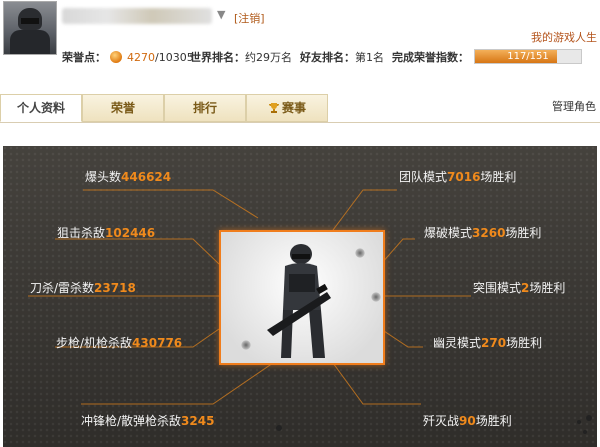 Image resolution: width=600 pixels, height=447 pixels. What do you see at coordinates (249, 18) in the screenshot?
I see `logout-link: [注销]` at bounding box center [249, 18].